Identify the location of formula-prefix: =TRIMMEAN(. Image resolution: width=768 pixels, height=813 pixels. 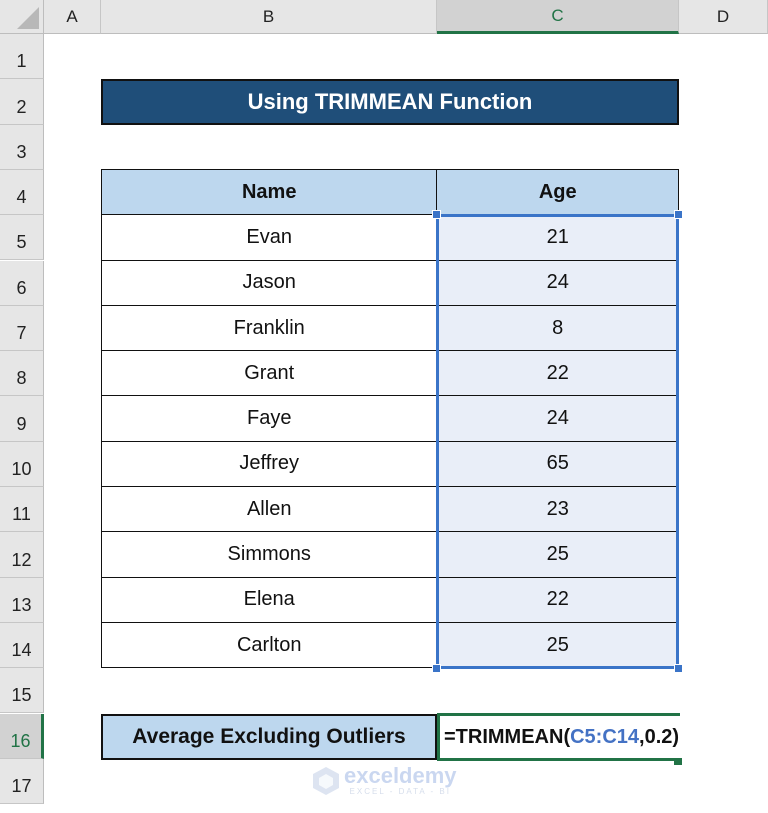
(507, 736).